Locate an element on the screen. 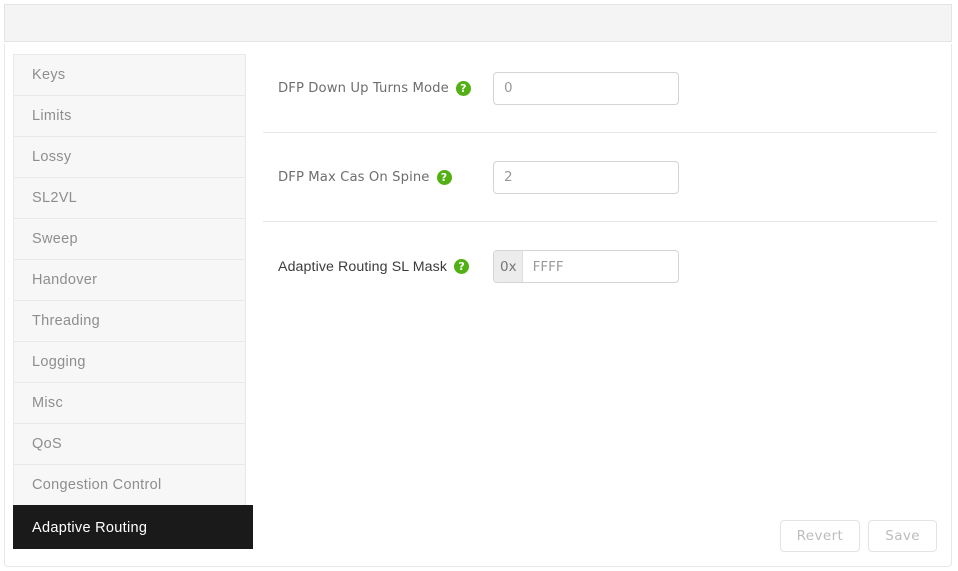  top-toolbar is located at coordinates (478, 23).